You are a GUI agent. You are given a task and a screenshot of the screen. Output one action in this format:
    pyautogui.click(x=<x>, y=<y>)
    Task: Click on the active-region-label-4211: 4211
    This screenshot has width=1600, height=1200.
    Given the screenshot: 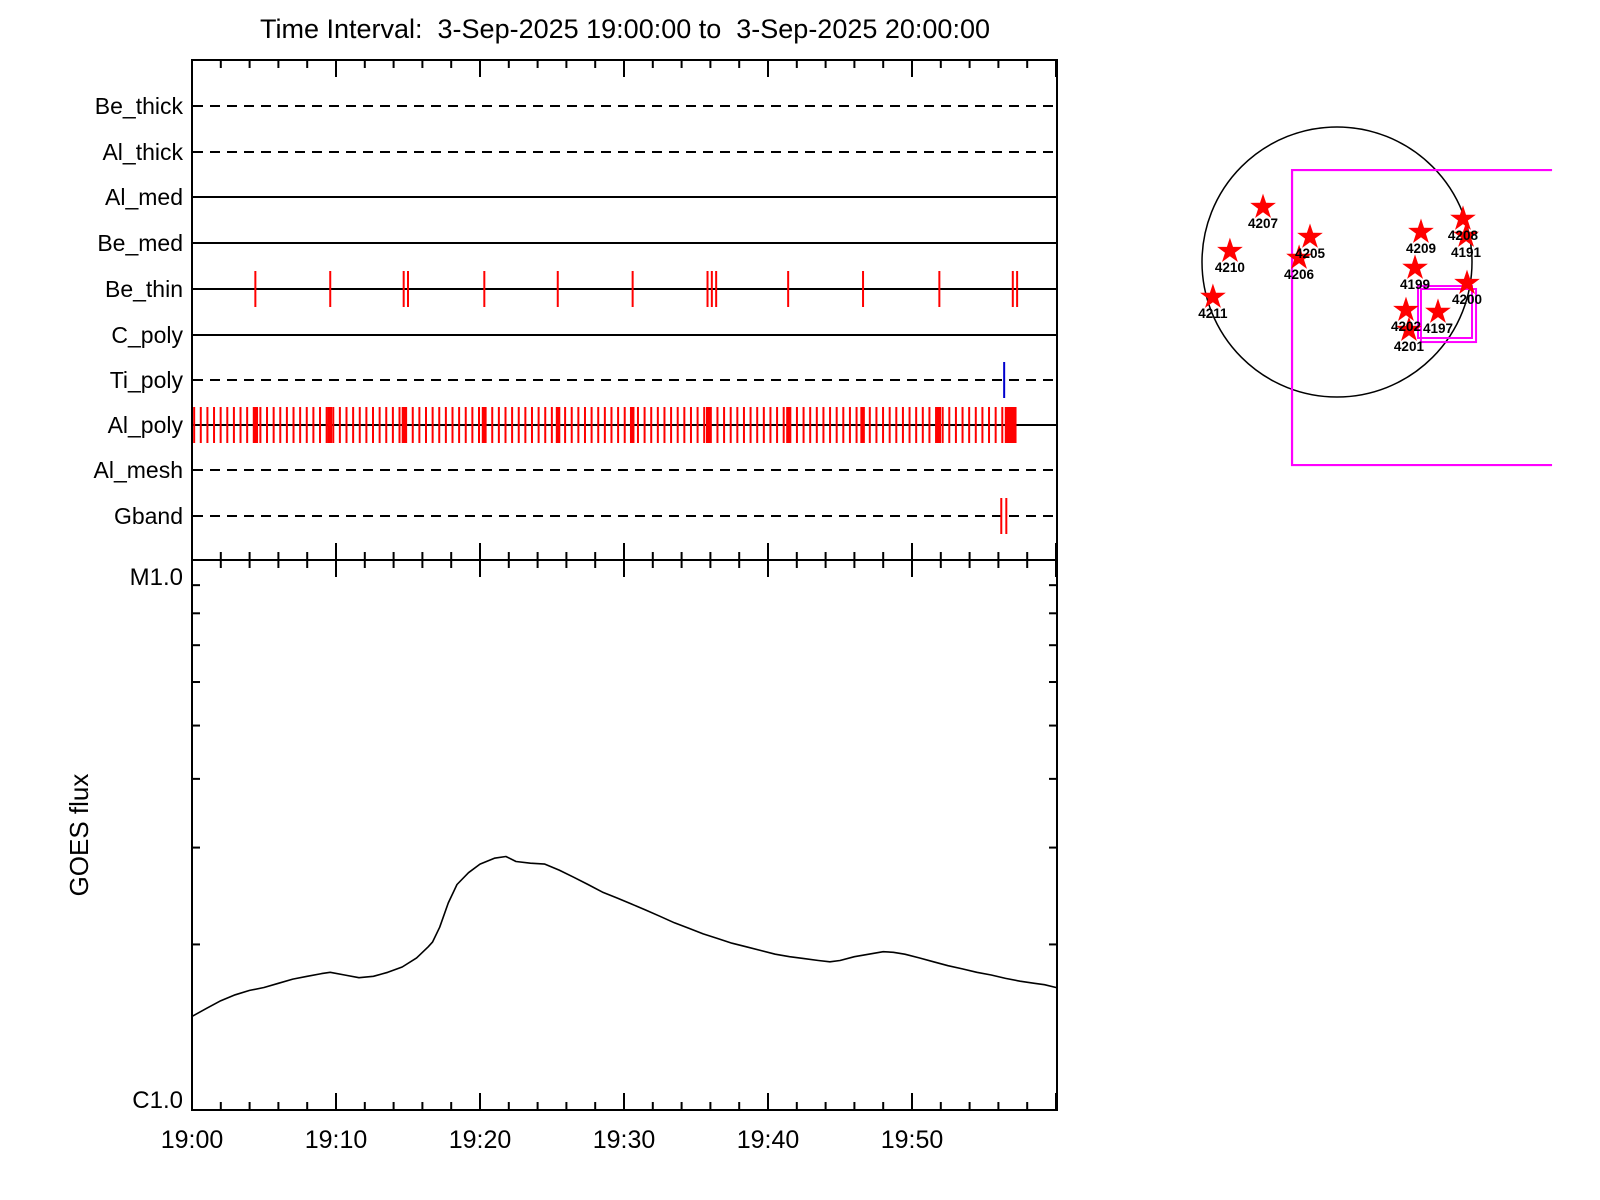 What is the action you would take?
    pyautogui.click(x=1213, y=313)
    